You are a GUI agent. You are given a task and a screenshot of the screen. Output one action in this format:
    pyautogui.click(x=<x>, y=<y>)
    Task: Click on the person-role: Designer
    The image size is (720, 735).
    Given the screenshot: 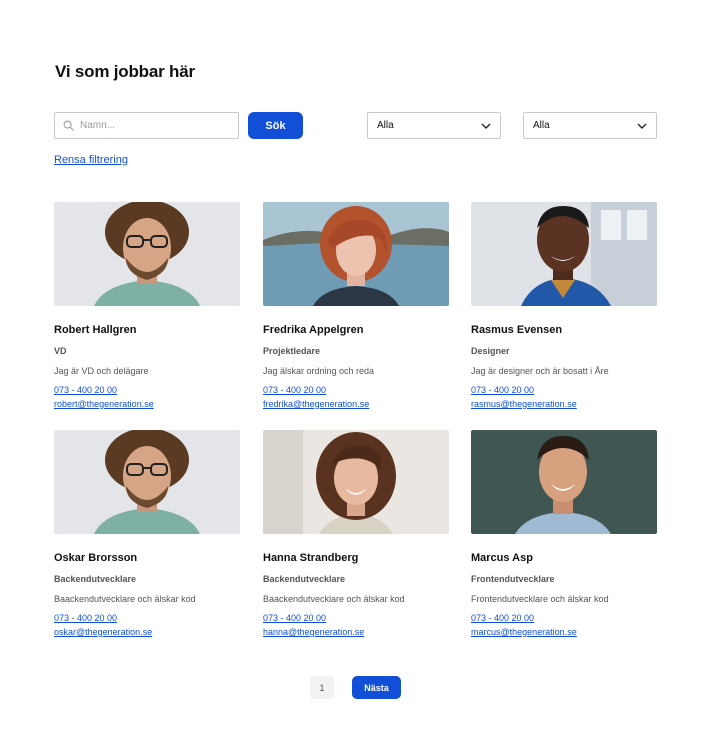 What is the action you would take?
    pyautogui.click(x=490, y=351)
    